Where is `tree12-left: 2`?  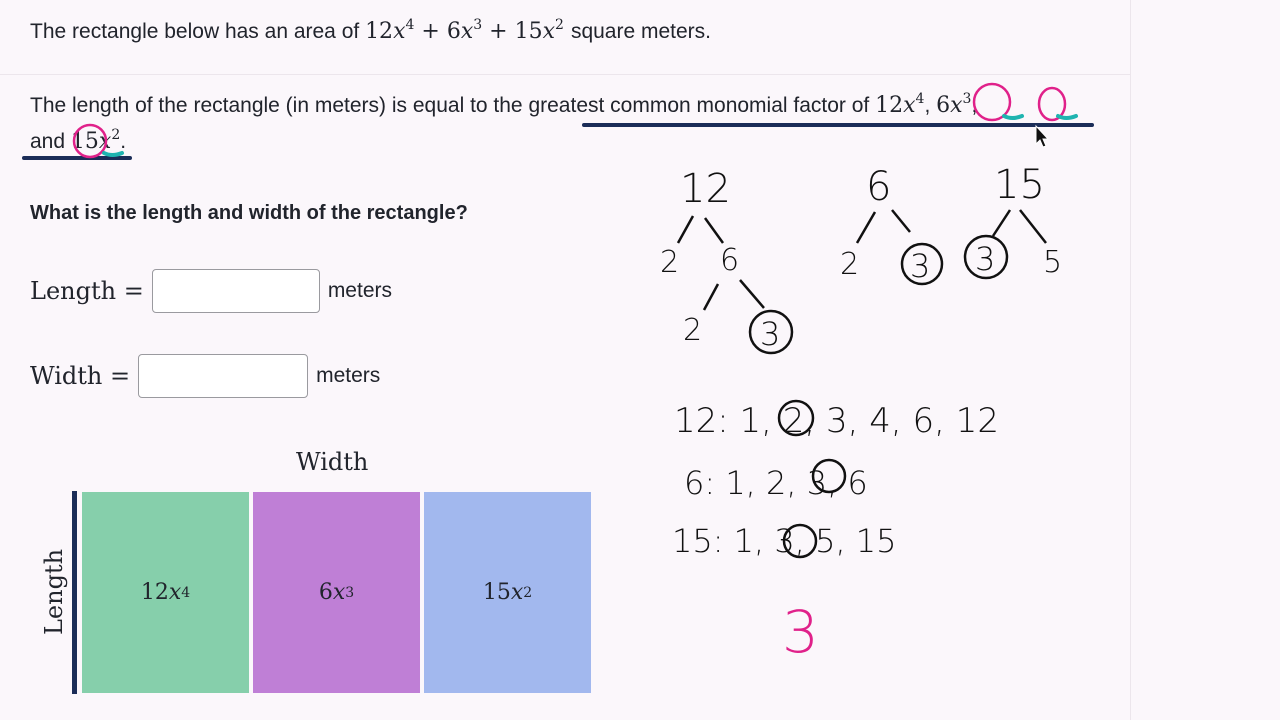
tree12-left: 2 is located at coordinates (669, 262).